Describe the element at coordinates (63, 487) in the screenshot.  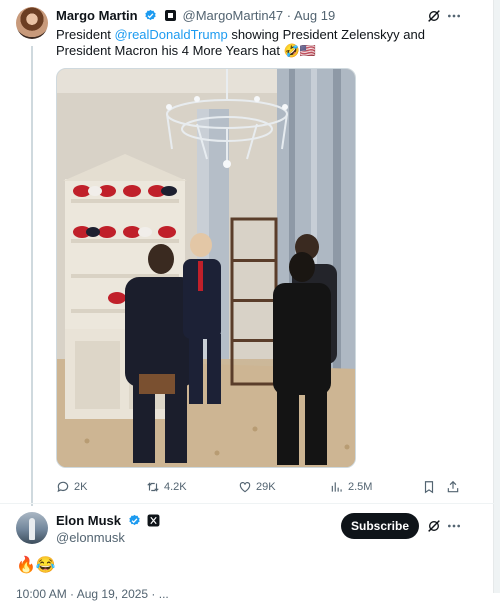
I see `reply-icon` at that location.